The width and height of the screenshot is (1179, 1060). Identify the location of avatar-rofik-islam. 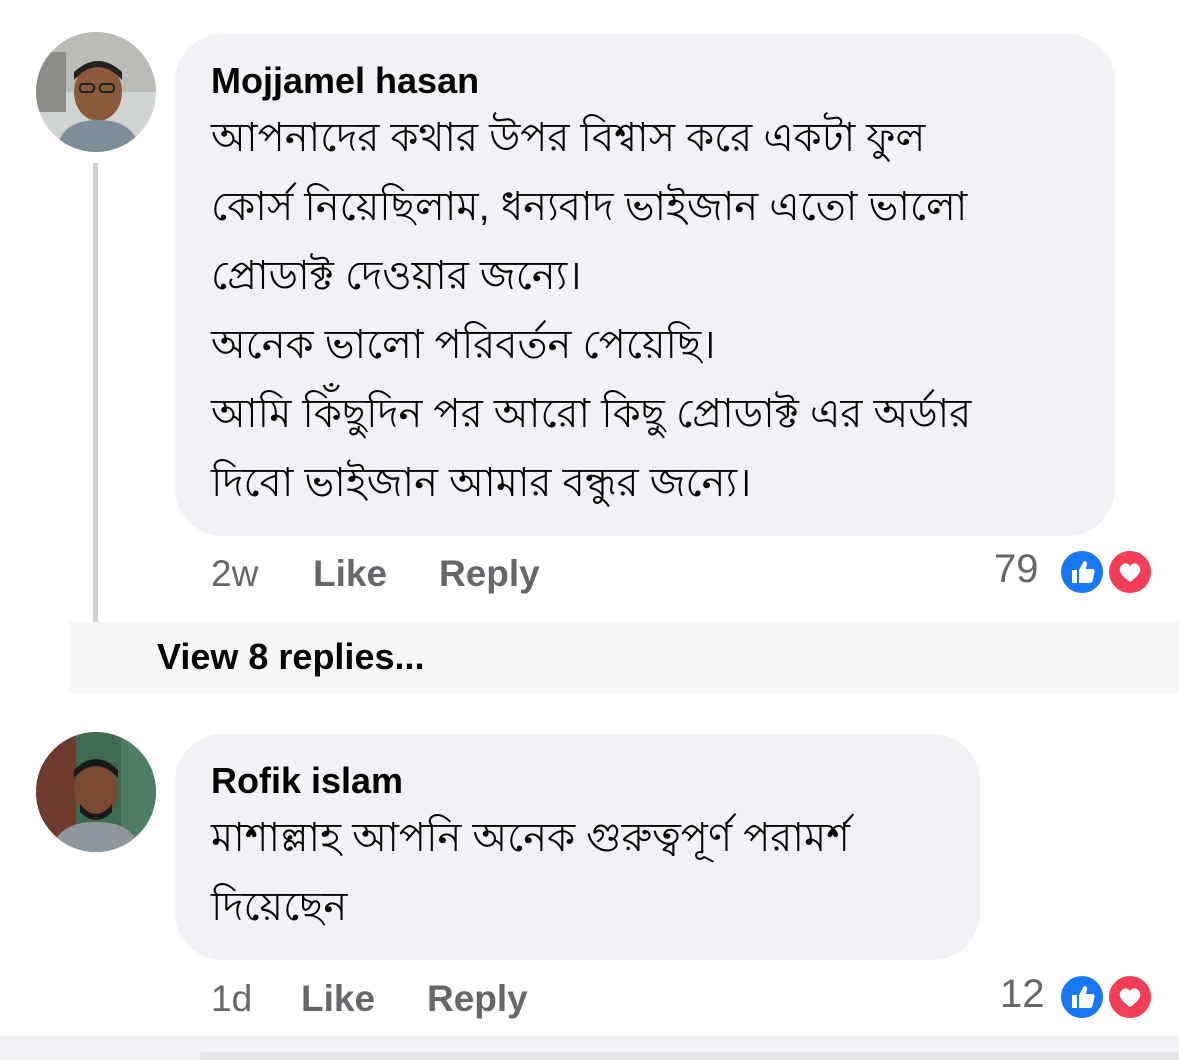
(96, 792).